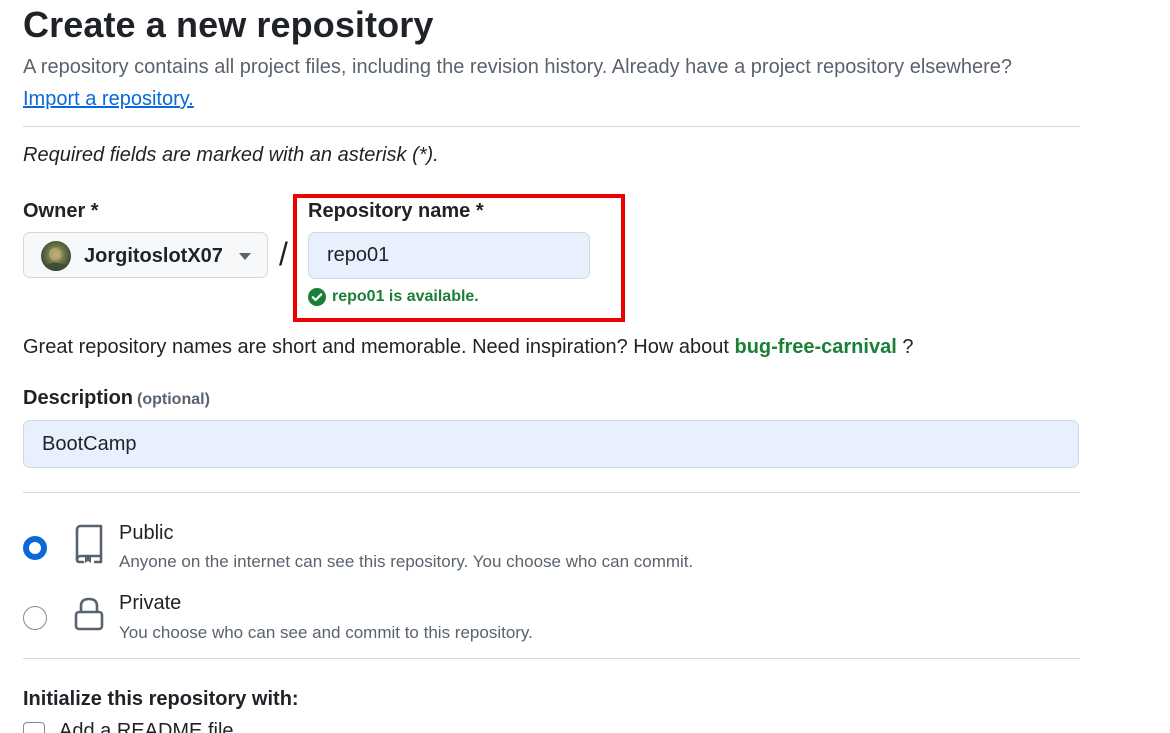 This screenshot has width=1170, height=733. What do you see at coordinates (34, 727) in the screenshot?
I see `readme-checkbox` at bounding box center [34, 727].